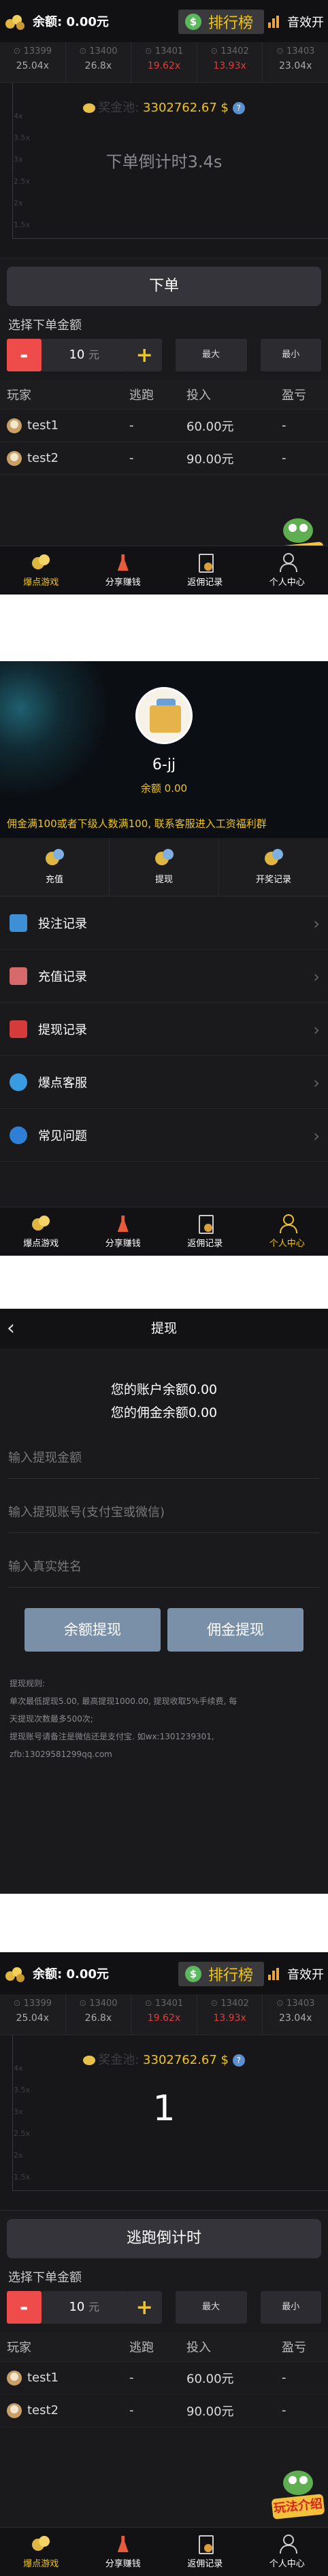 Image resolution: width=328 pixels, height=2576 pixels. Describe the element at coordinates (164, 425) in the screenshot. I see `table-row: test1-60.00元 -` at that location.